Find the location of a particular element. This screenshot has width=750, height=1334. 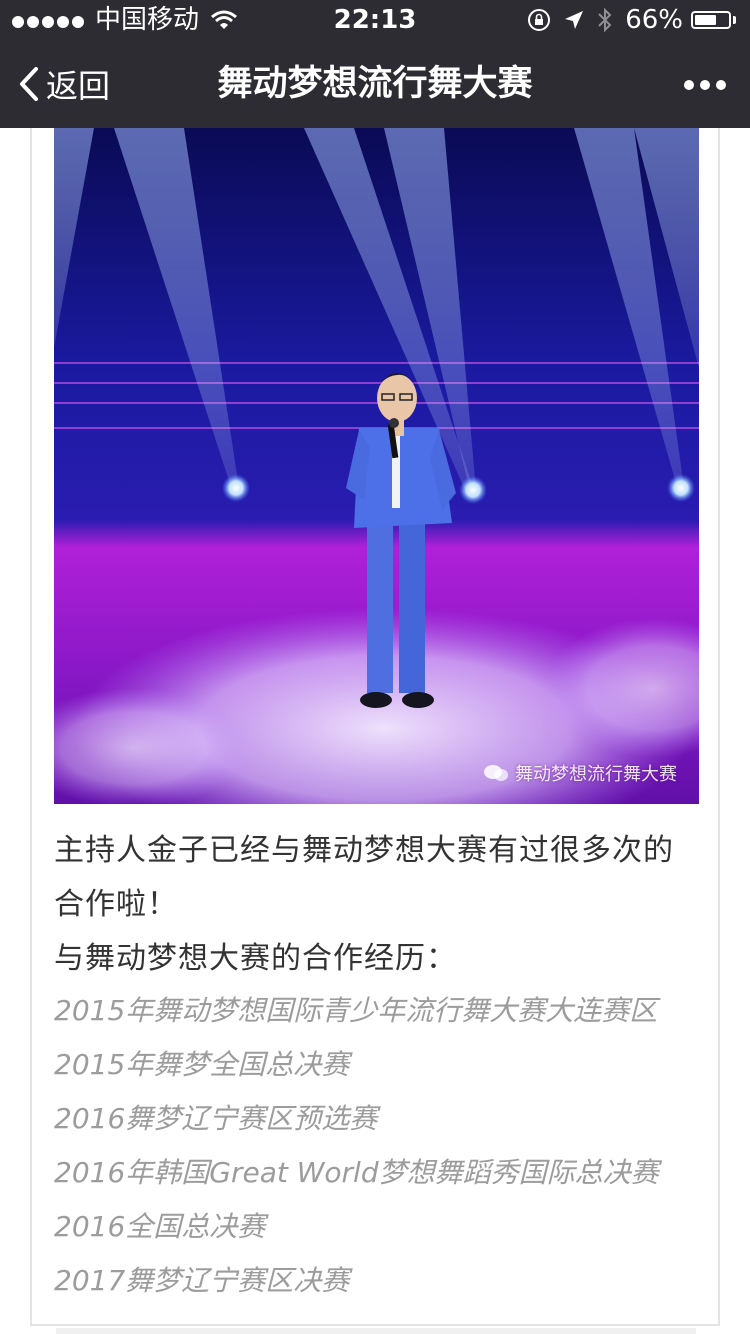

orientation-lock-icon is located at coordinates (539, 20).